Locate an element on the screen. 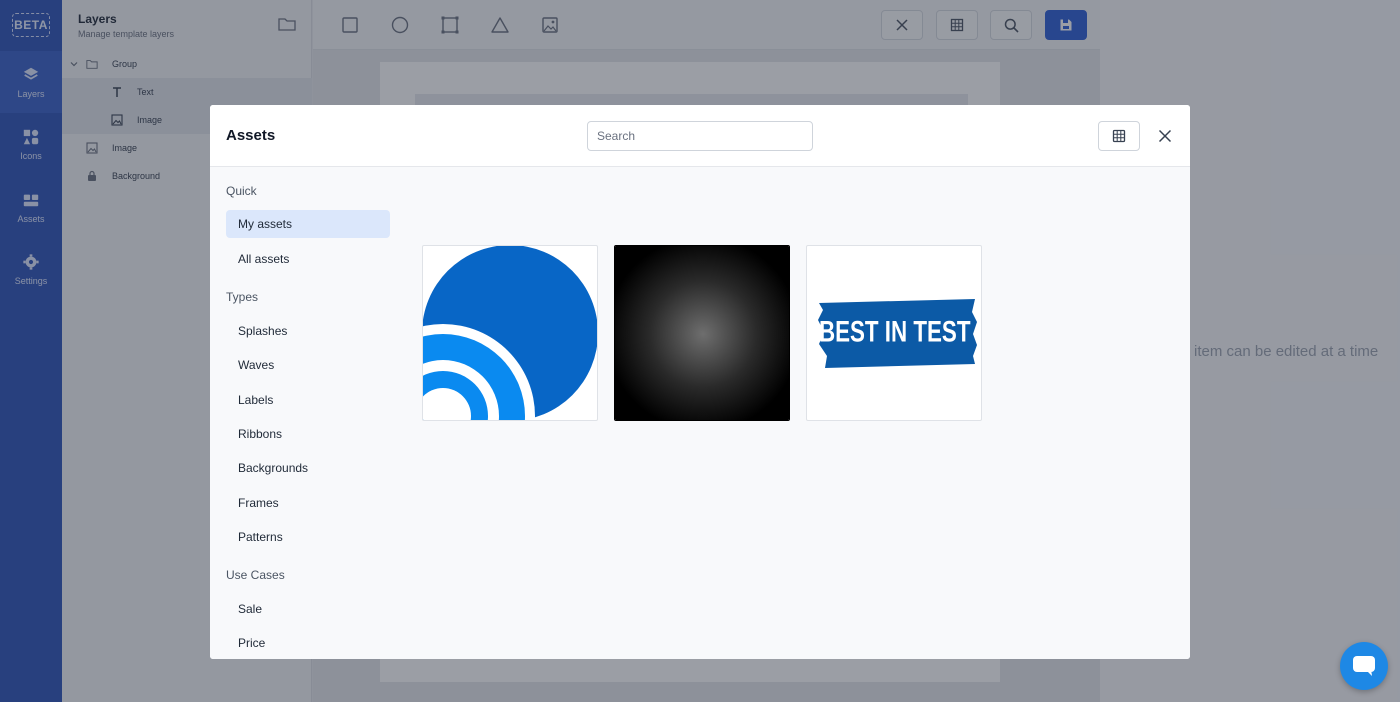  category-all-assets: All assets is located at coordinates (308, 259).